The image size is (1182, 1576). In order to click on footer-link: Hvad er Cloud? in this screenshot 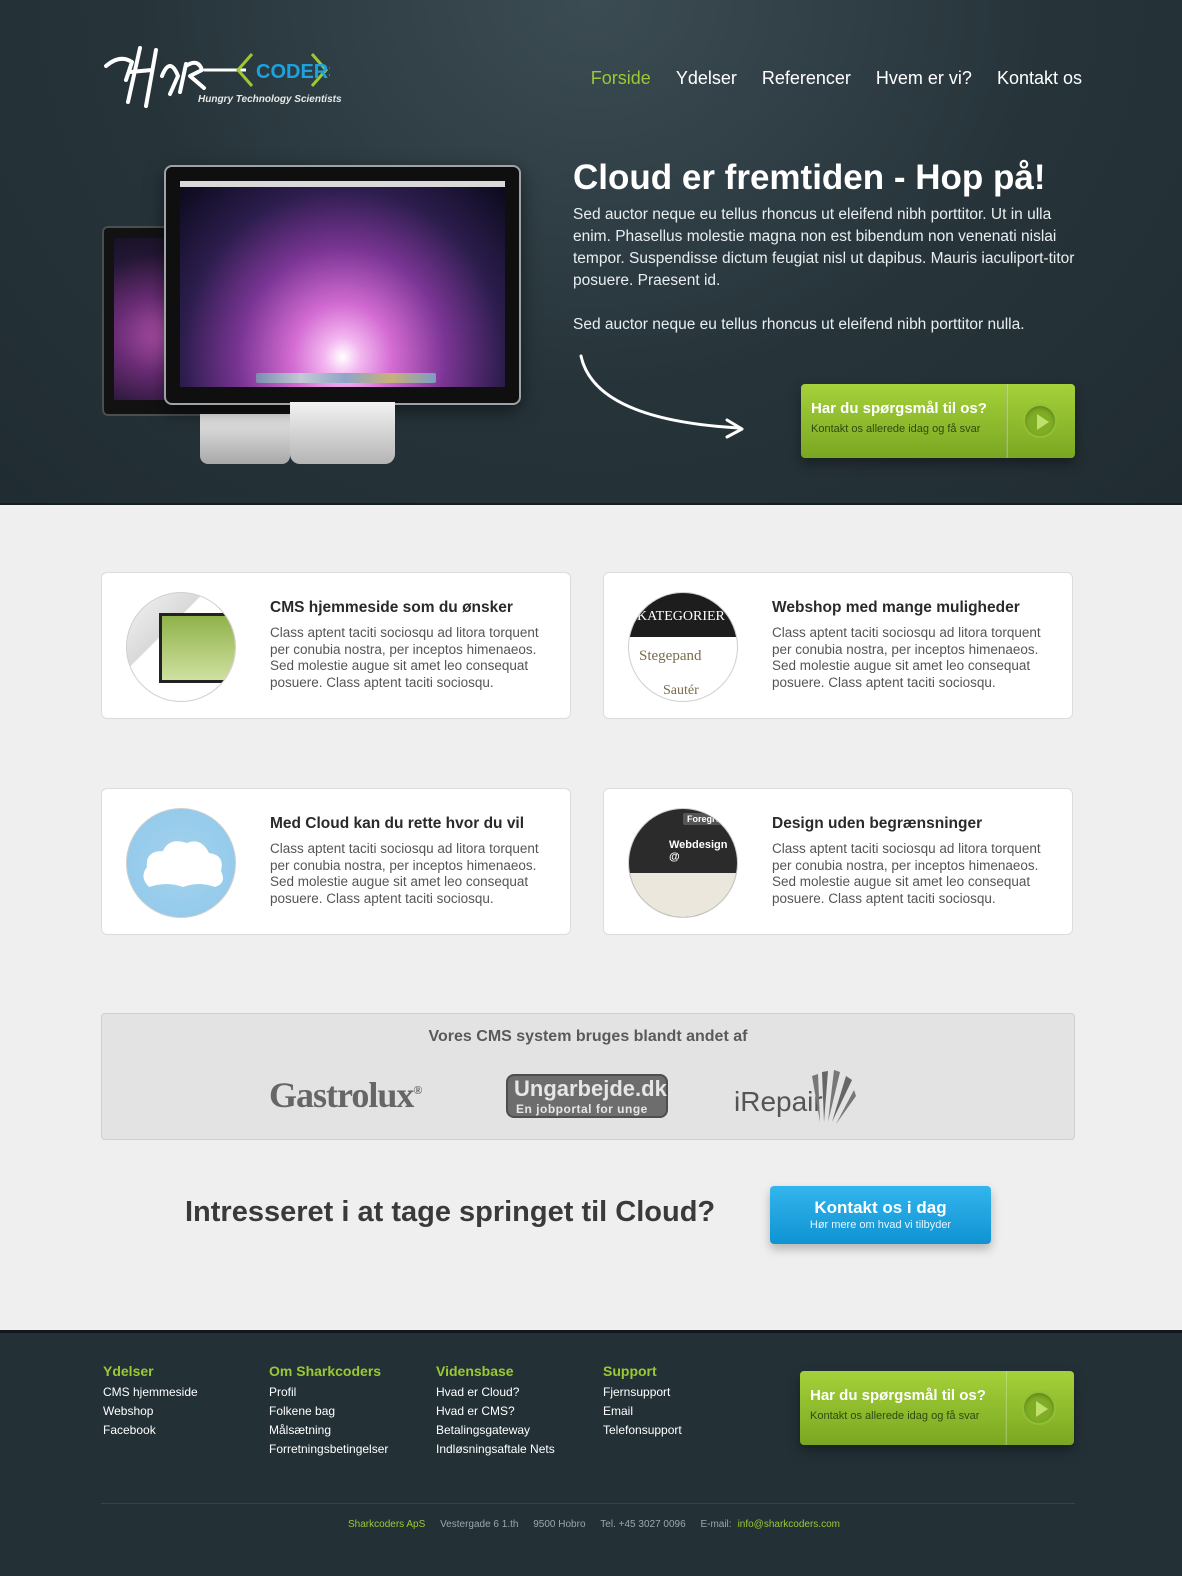, I will do `click(495, 1392)`.